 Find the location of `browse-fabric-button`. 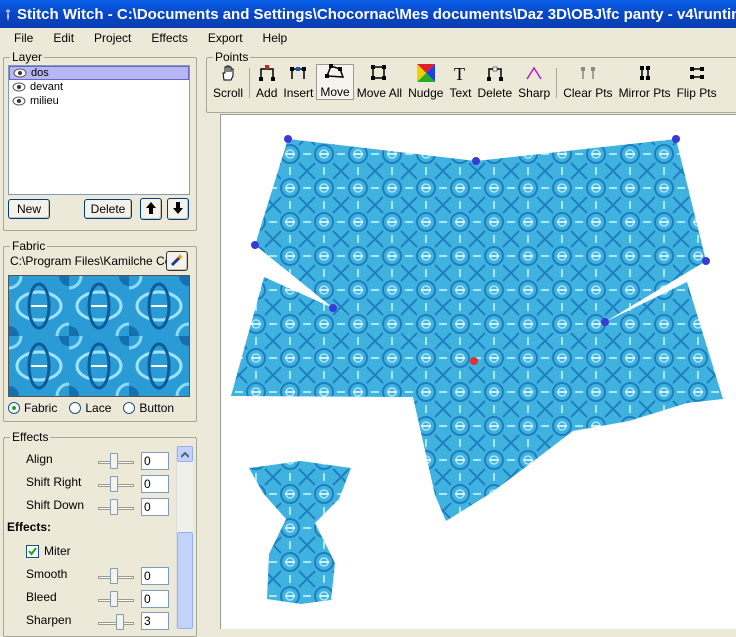

browse-fabric-button is located at coordinates (177, 261).